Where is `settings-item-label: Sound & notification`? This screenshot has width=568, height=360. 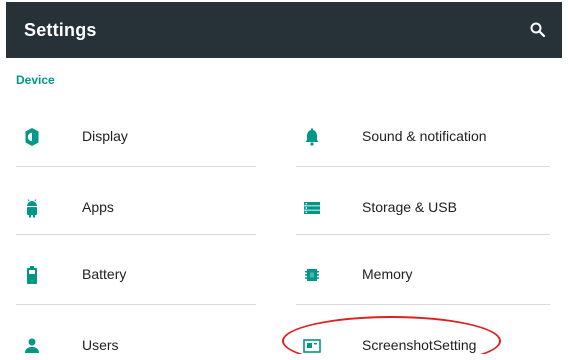 settings-item-label: Sound & notification is located at coordinates (424, 136).